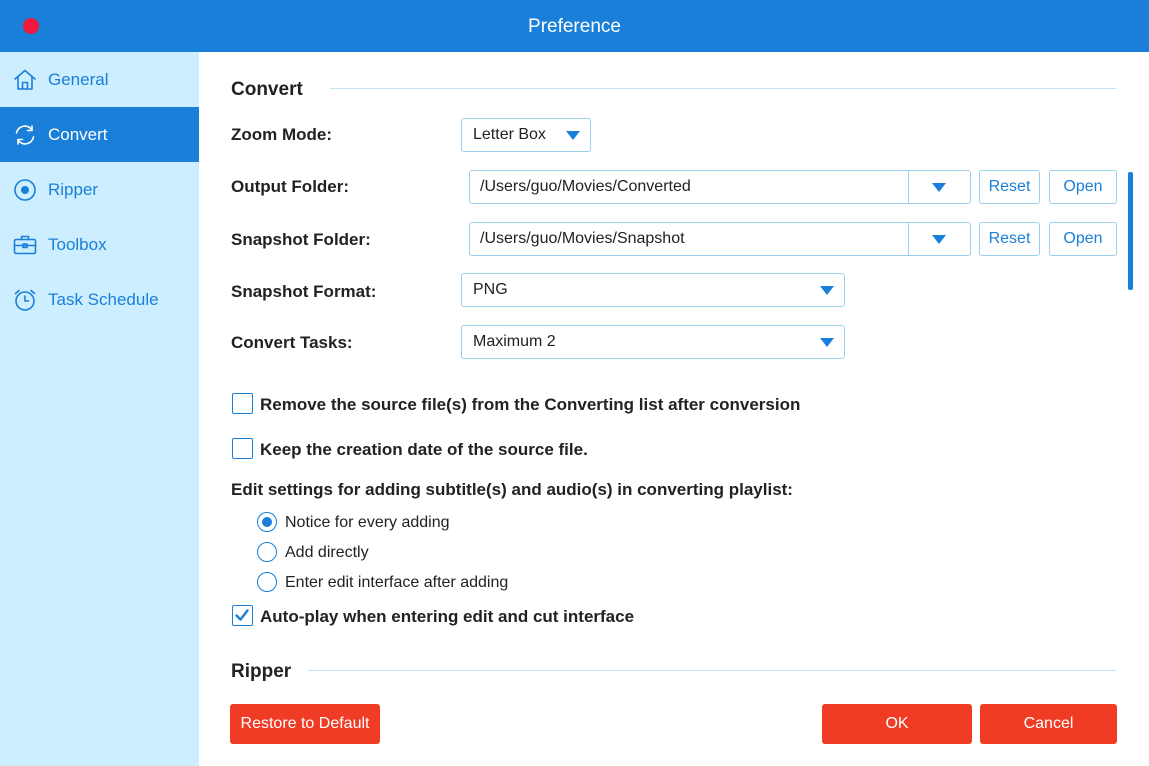  I want to click on sidebar-item-label: General, so click(78, 79).